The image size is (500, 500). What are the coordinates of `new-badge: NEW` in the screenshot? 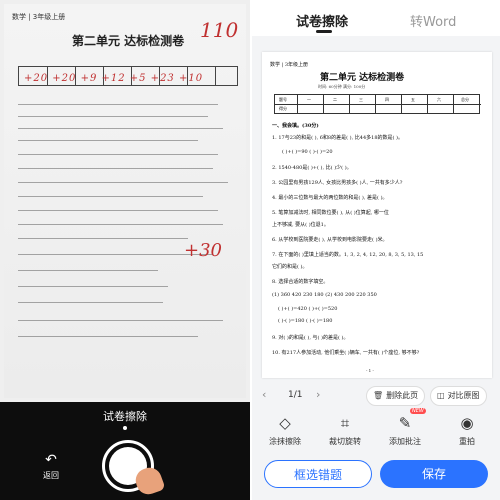 It's located at (418, 411).